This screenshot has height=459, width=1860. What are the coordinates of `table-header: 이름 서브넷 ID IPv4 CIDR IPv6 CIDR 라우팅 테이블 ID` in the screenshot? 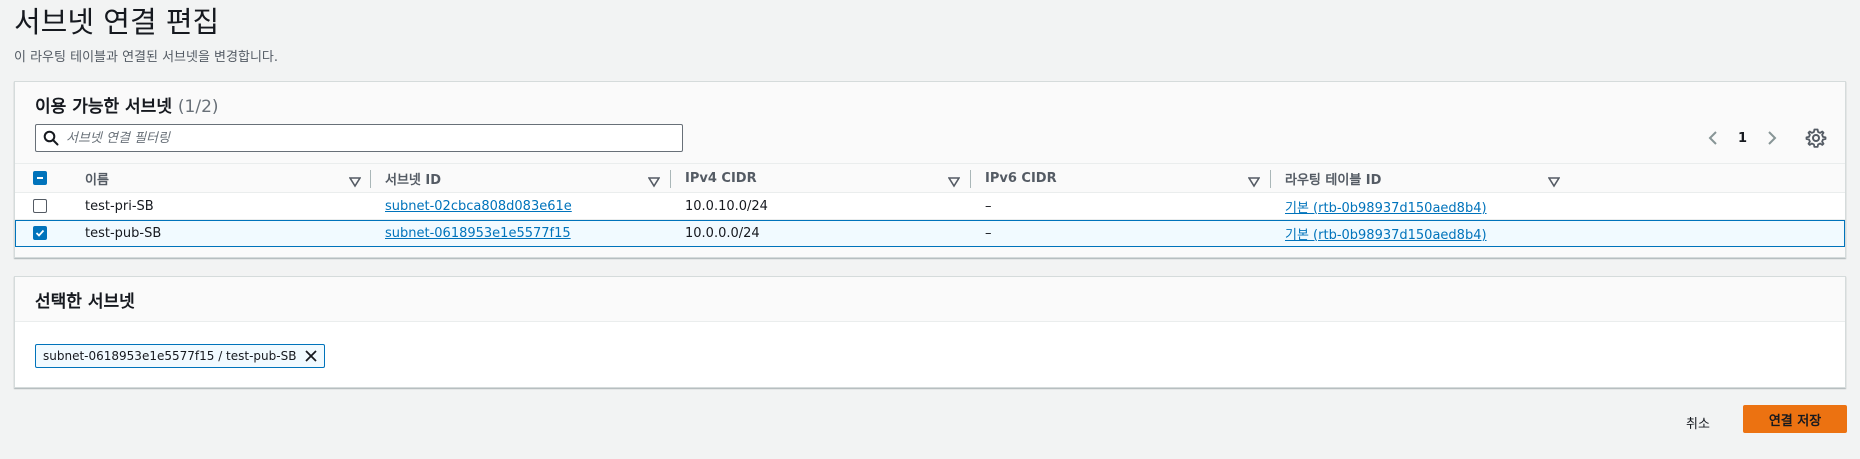 It's located at (930, 178).